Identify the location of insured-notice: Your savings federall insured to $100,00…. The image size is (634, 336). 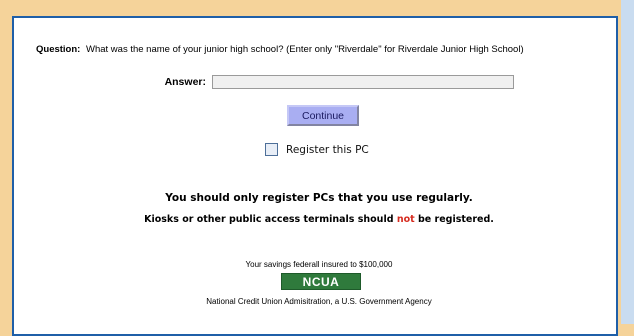
(319, 264).